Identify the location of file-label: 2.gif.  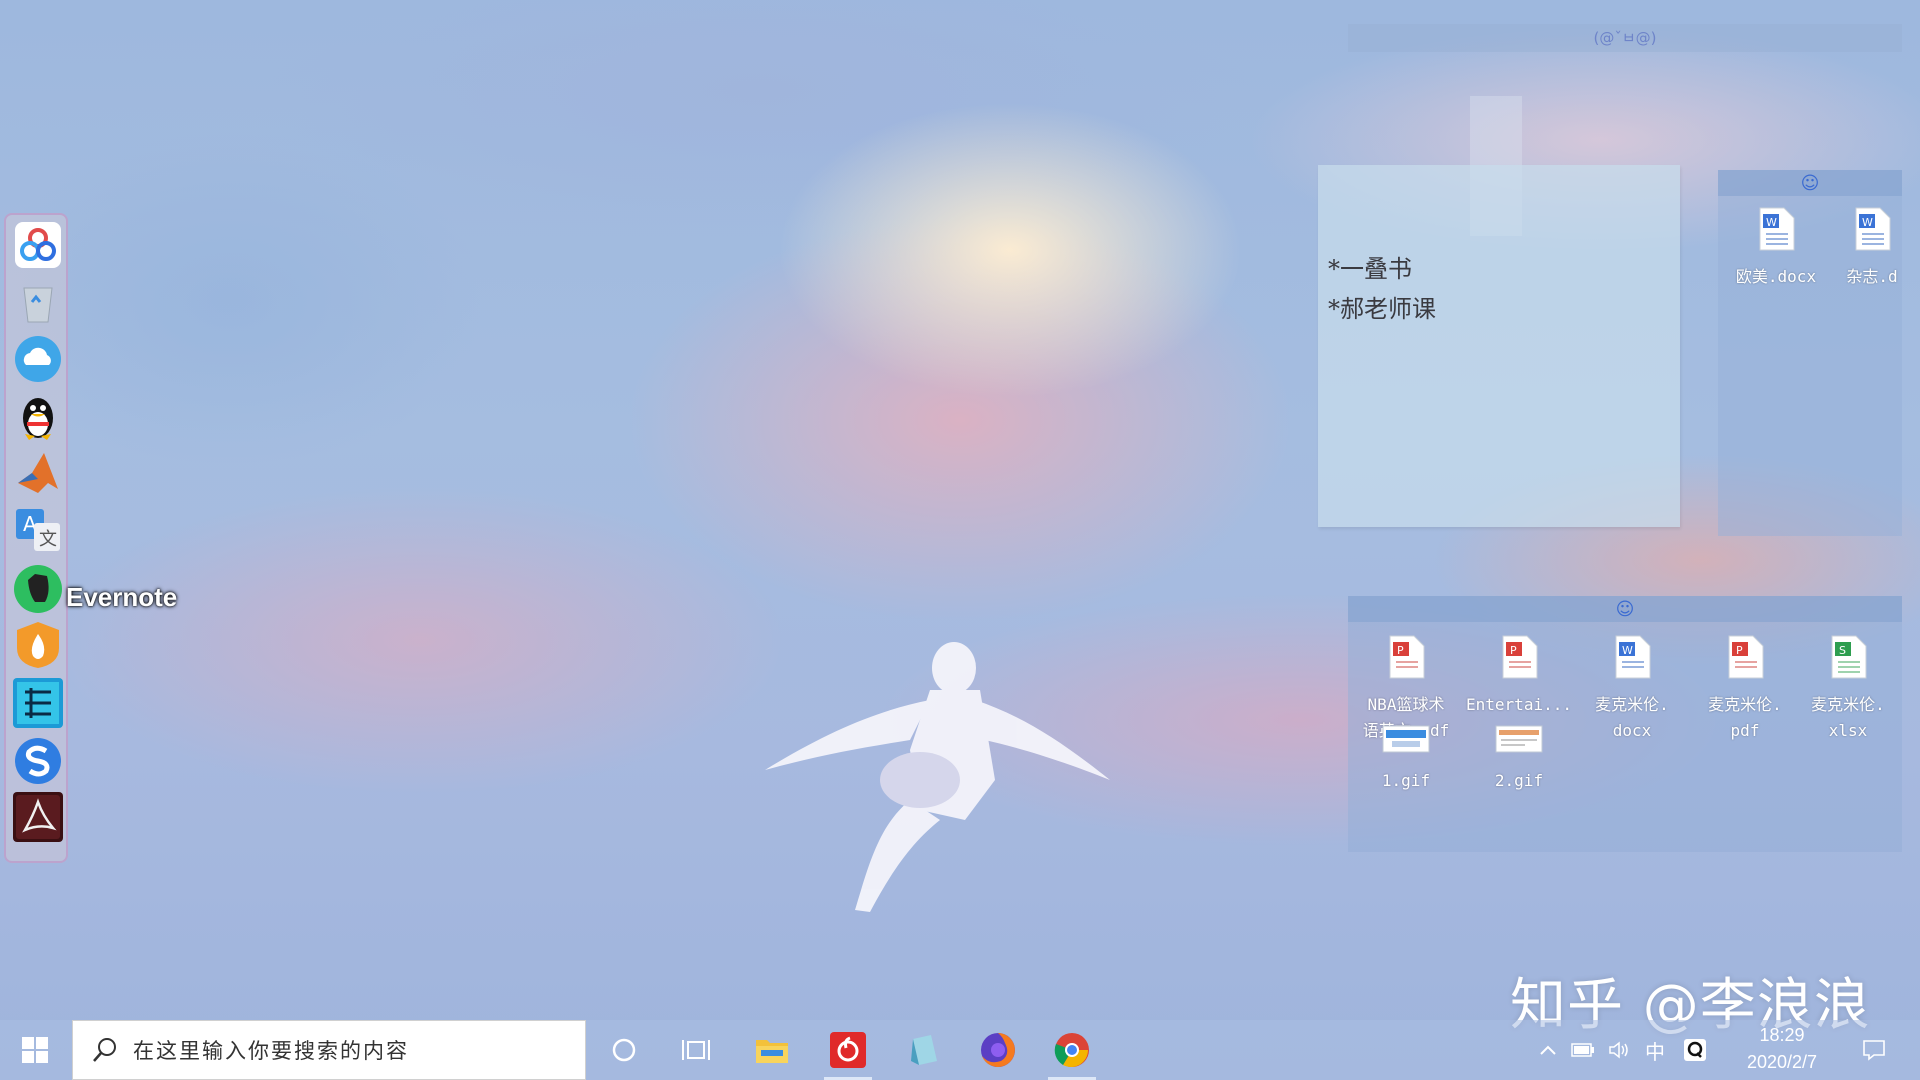
(1519, 780).